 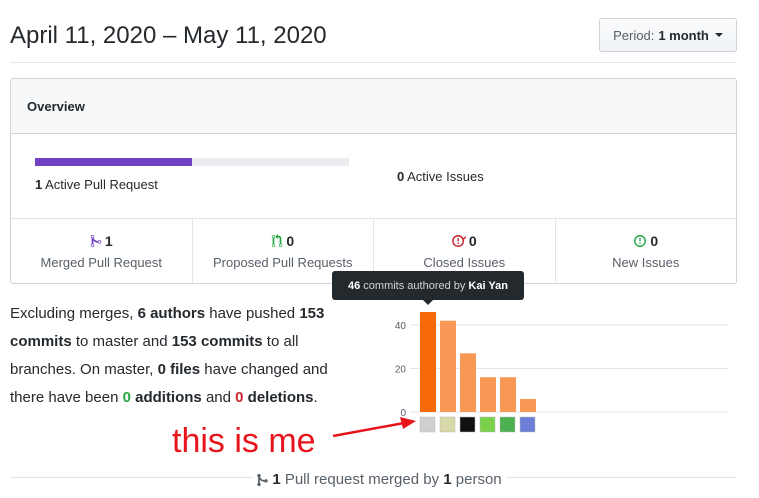 What do you see at coordinates (315, 397) in the screenshot?
I see `summary-text: .` at bounding box center [315, 397].